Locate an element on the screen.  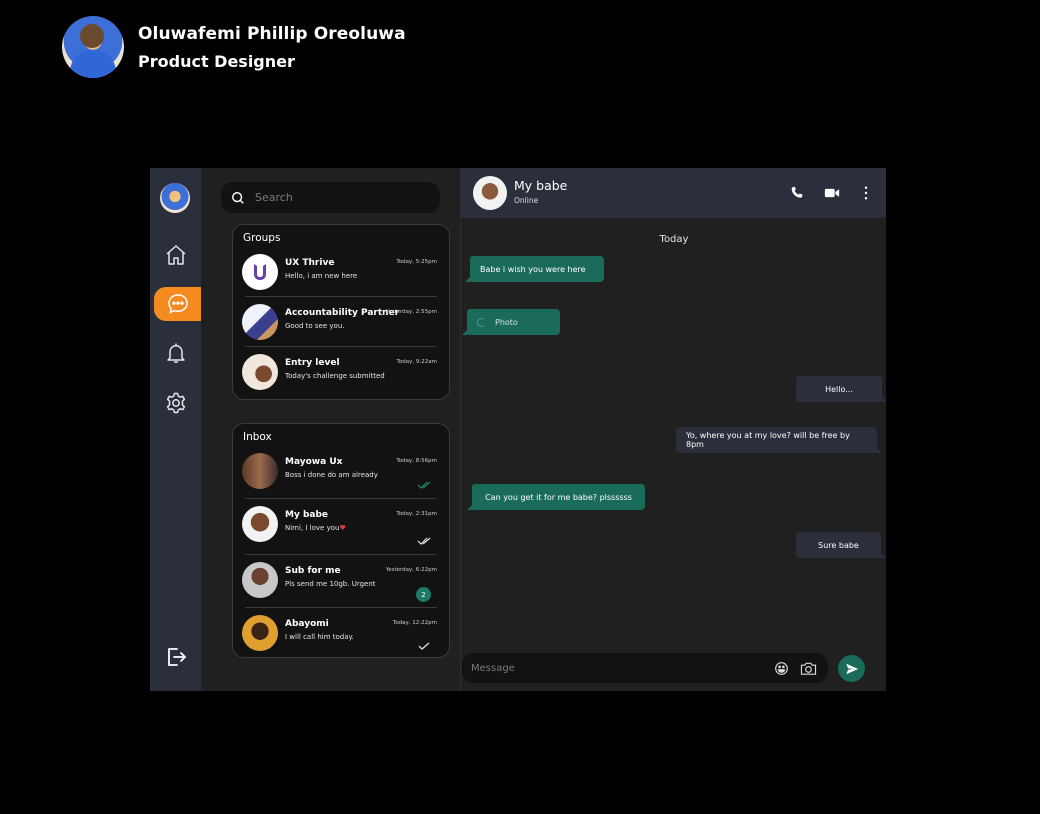
phone-icon is located at coordinates (797, 192).